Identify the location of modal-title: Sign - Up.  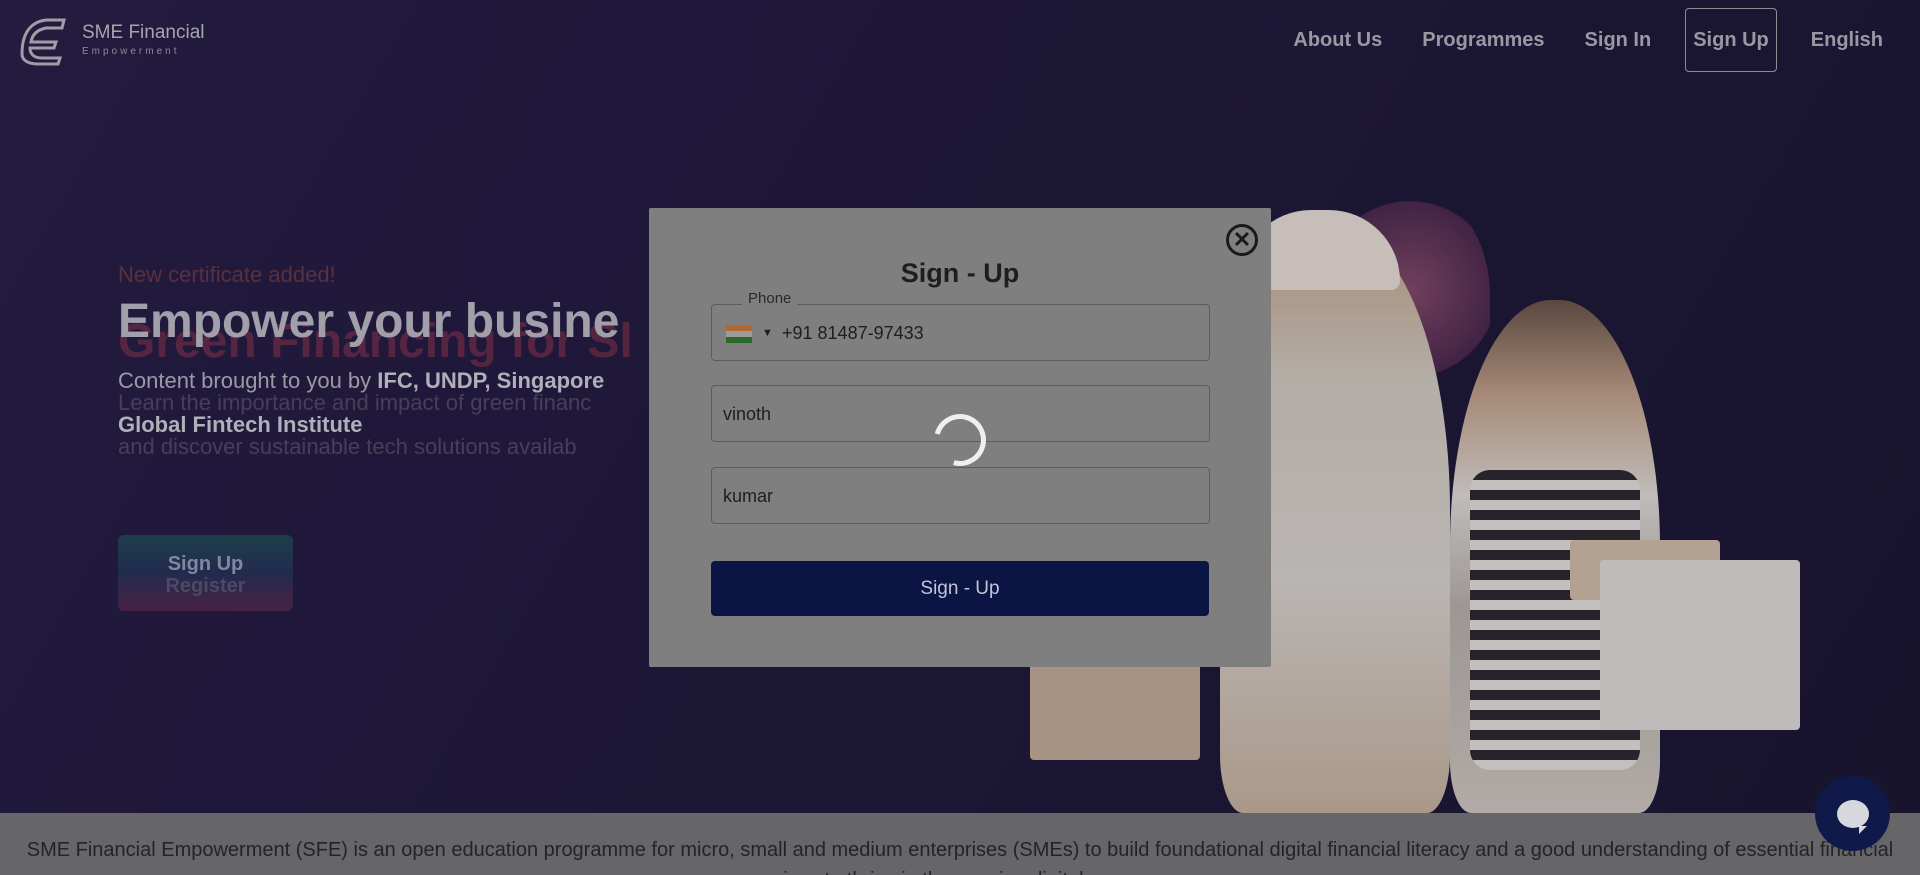
(960, 273).